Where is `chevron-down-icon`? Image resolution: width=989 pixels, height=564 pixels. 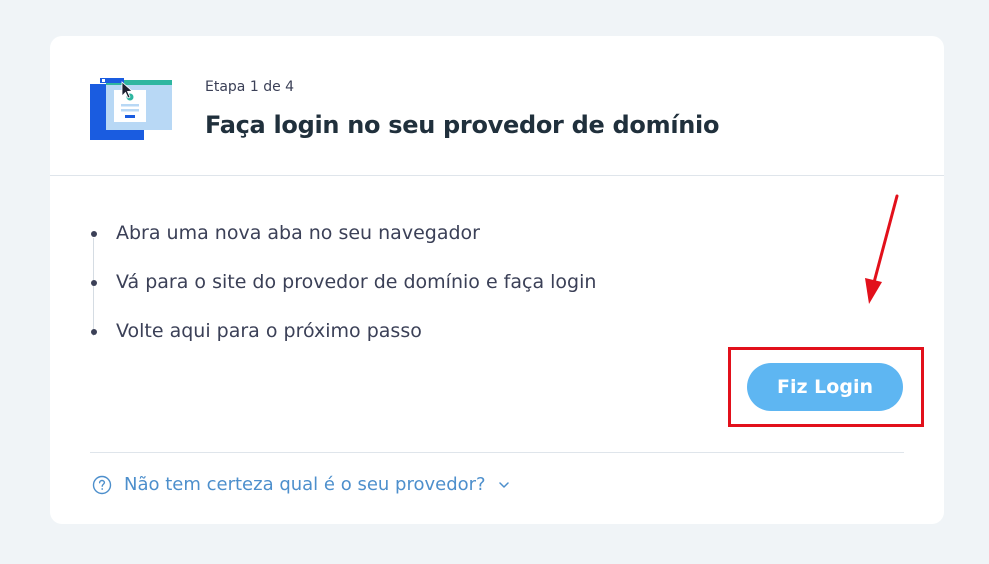
chevron-down-icon is located at coordinates (503, 484).